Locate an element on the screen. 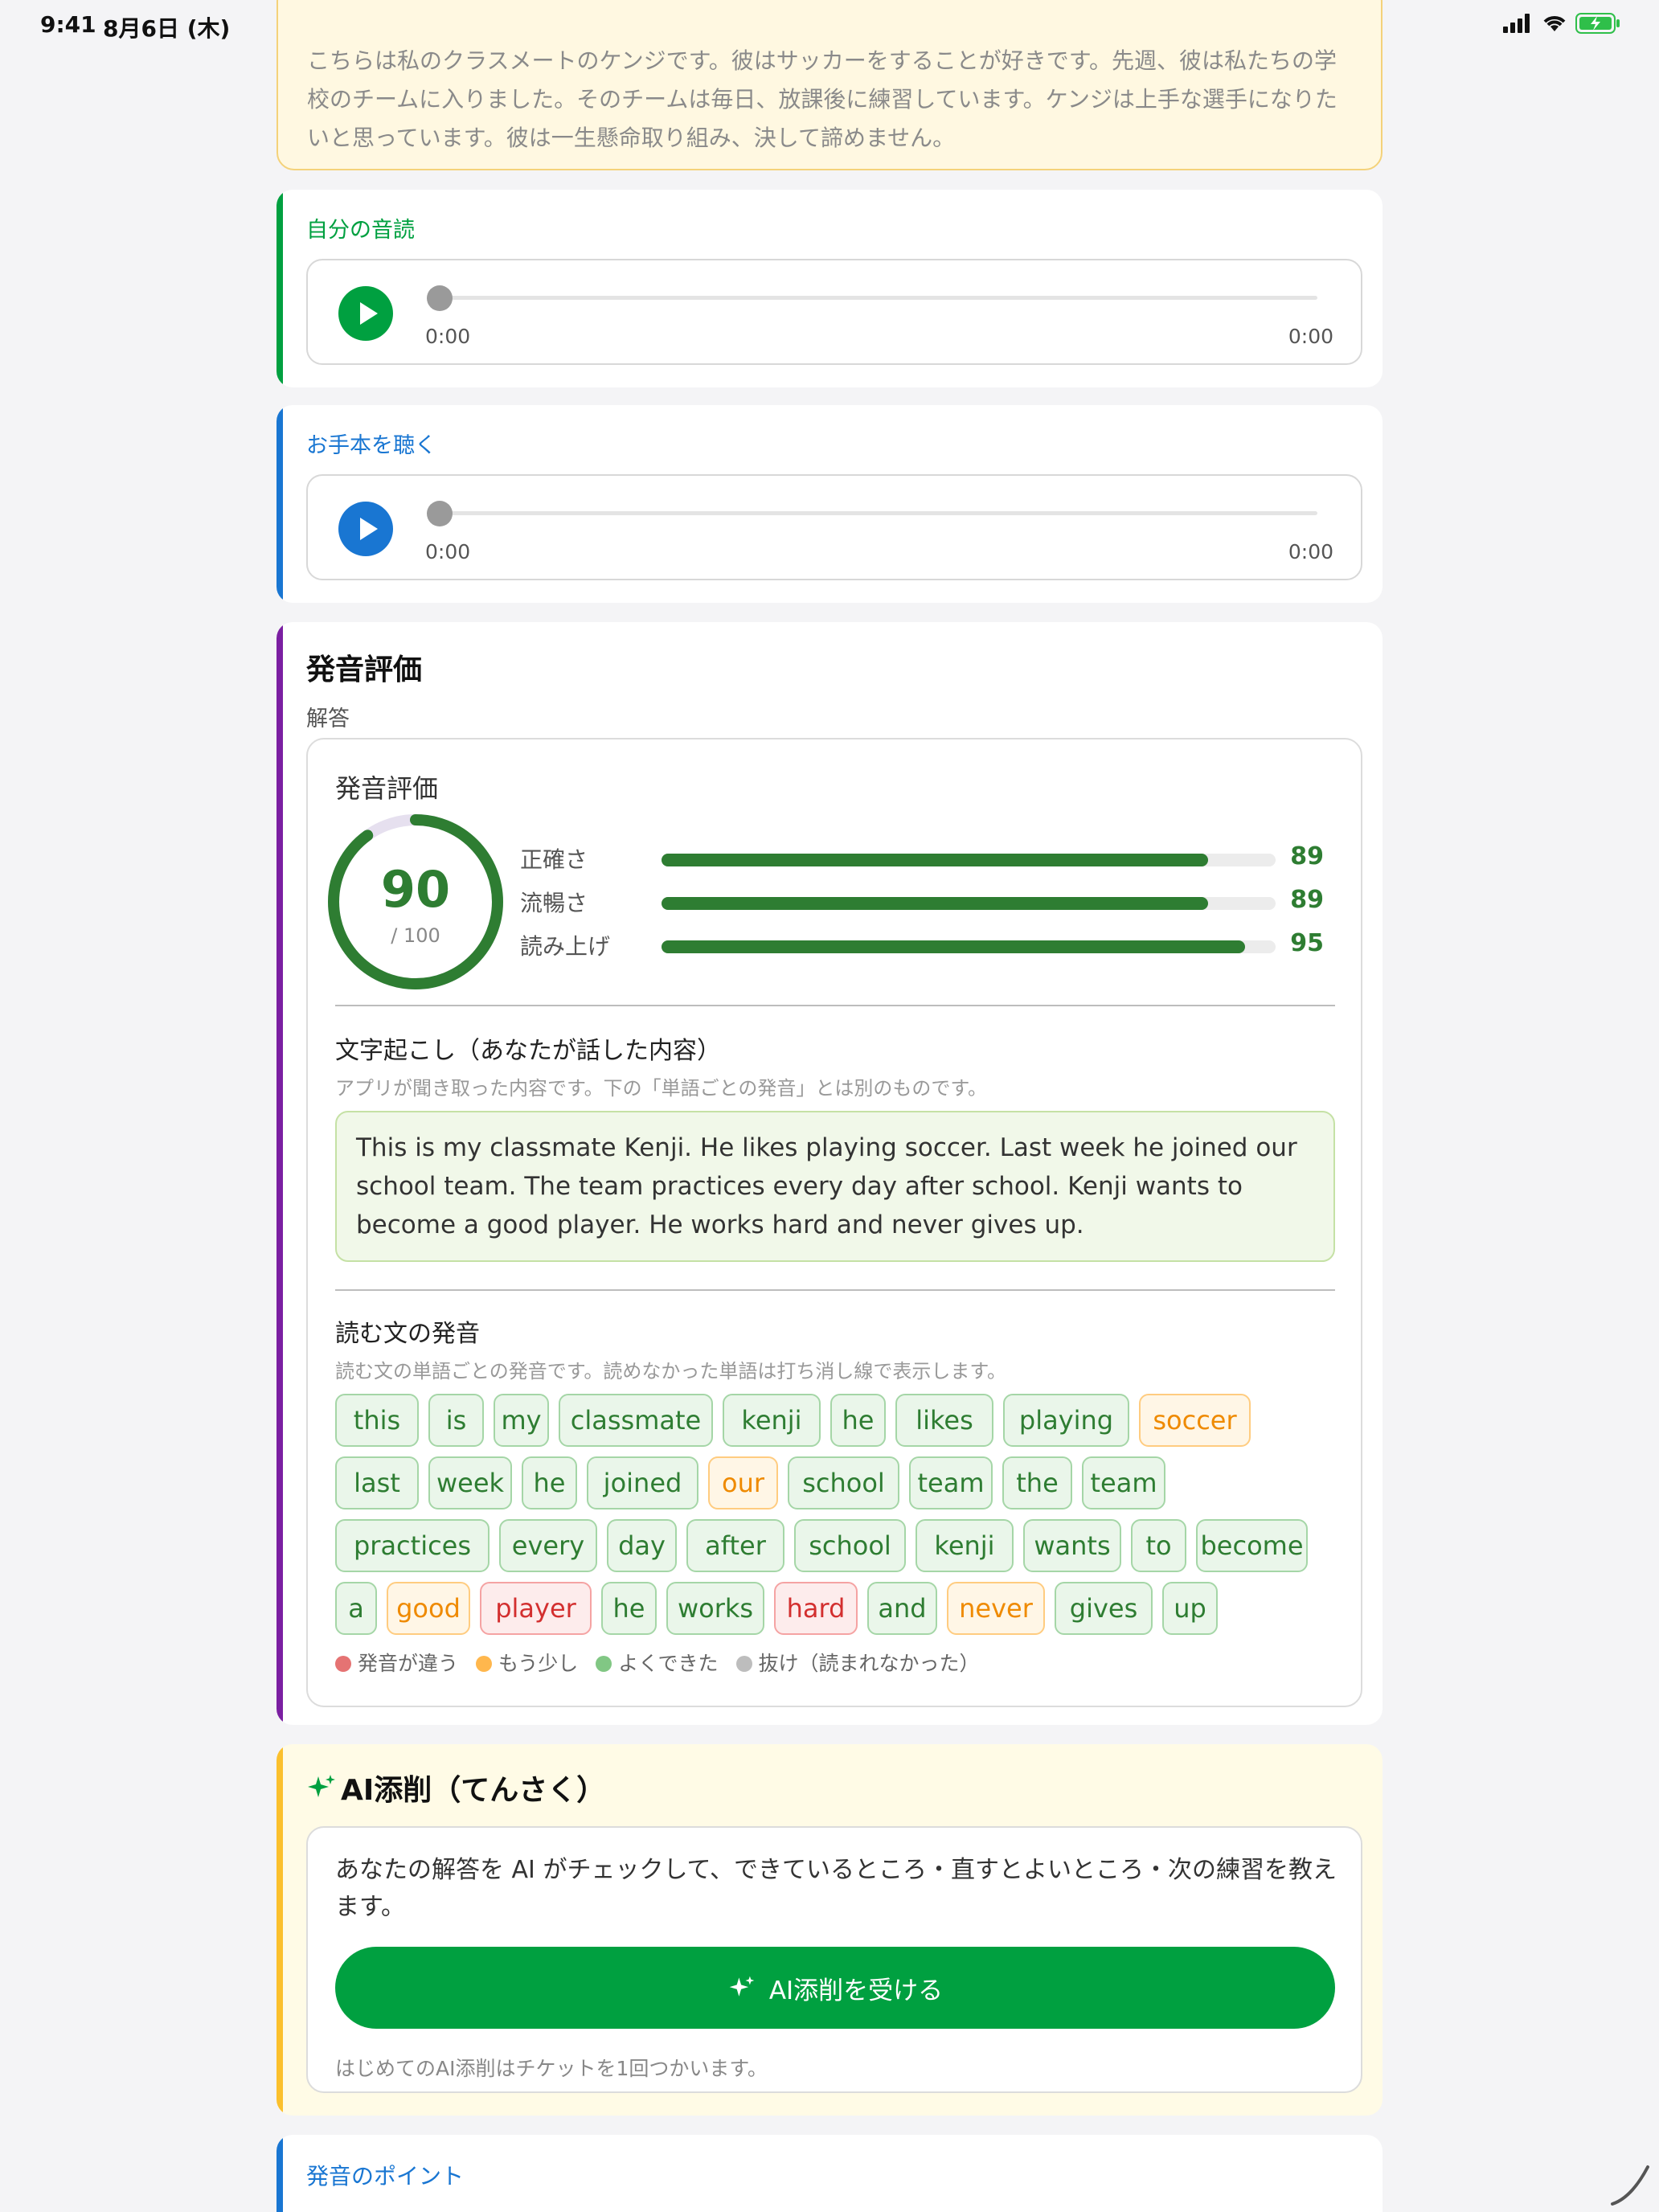  legend-dot-almost is located at coordinates (485, 1664).